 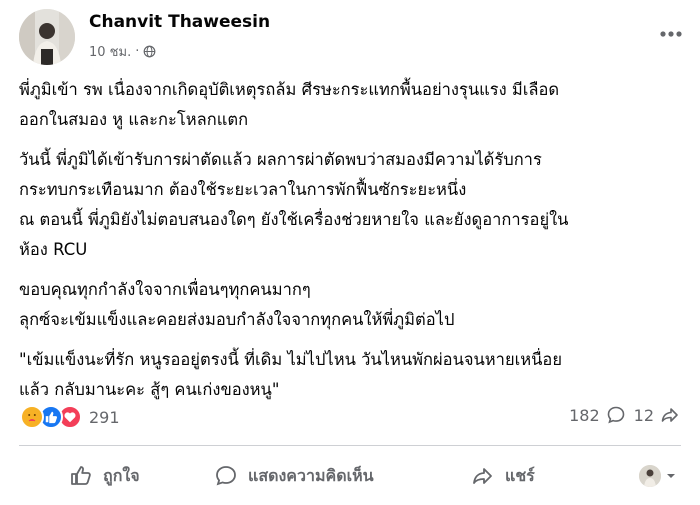 What do you see at coordinates (179, 22) in the screenshot?
I see `author-name: Chanvit Thaweesin` at bounding box center [179, 22].